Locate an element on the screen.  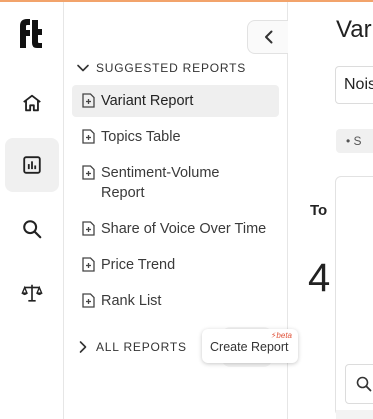
report-item-price-trend: Price Trend is located at coordinates (175, 265).